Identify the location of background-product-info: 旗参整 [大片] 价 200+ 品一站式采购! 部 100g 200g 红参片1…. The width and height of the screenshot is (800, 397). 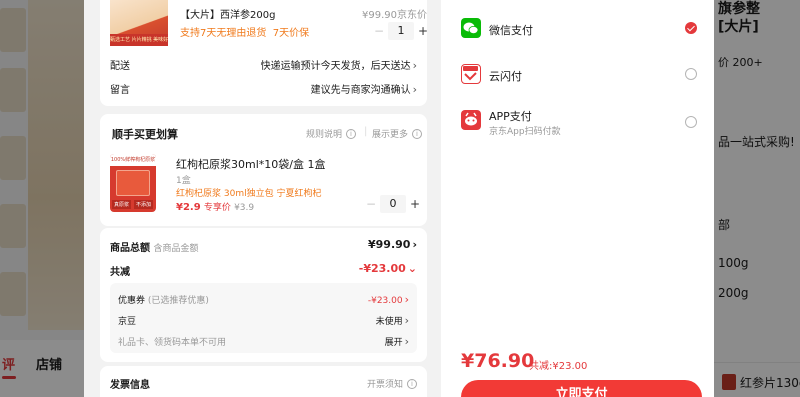
(757, 198).